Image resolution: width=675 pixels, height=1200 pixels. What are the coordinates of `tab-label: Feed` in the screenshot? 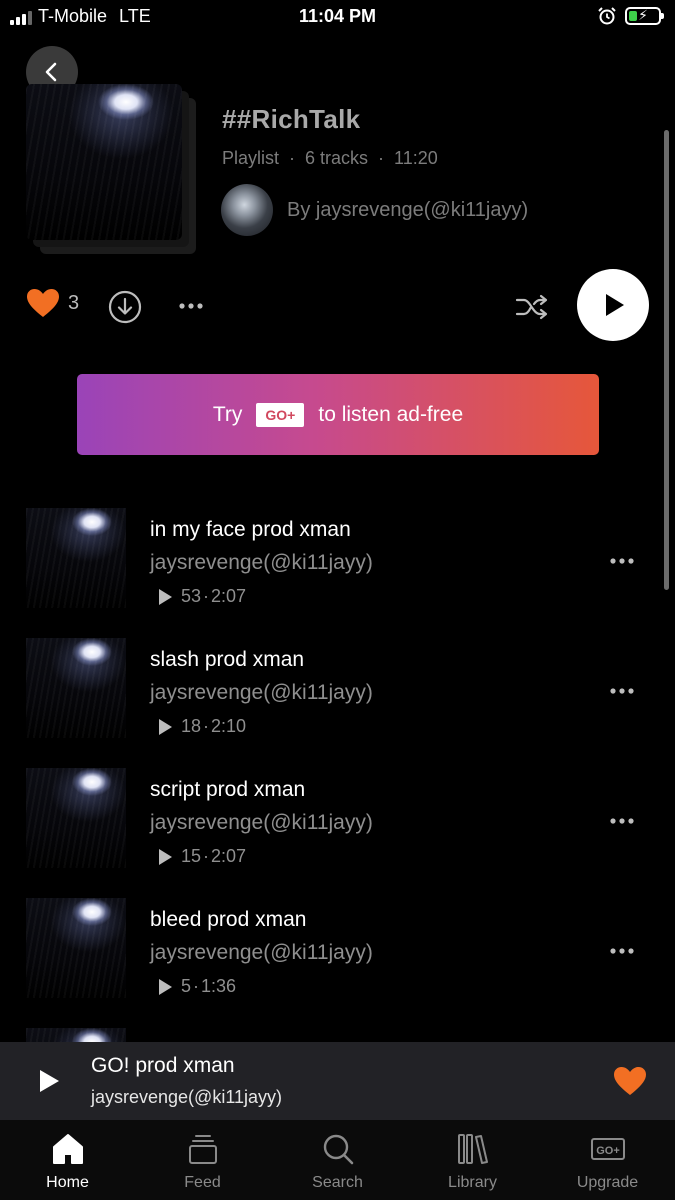 It's located at (202, 1182).